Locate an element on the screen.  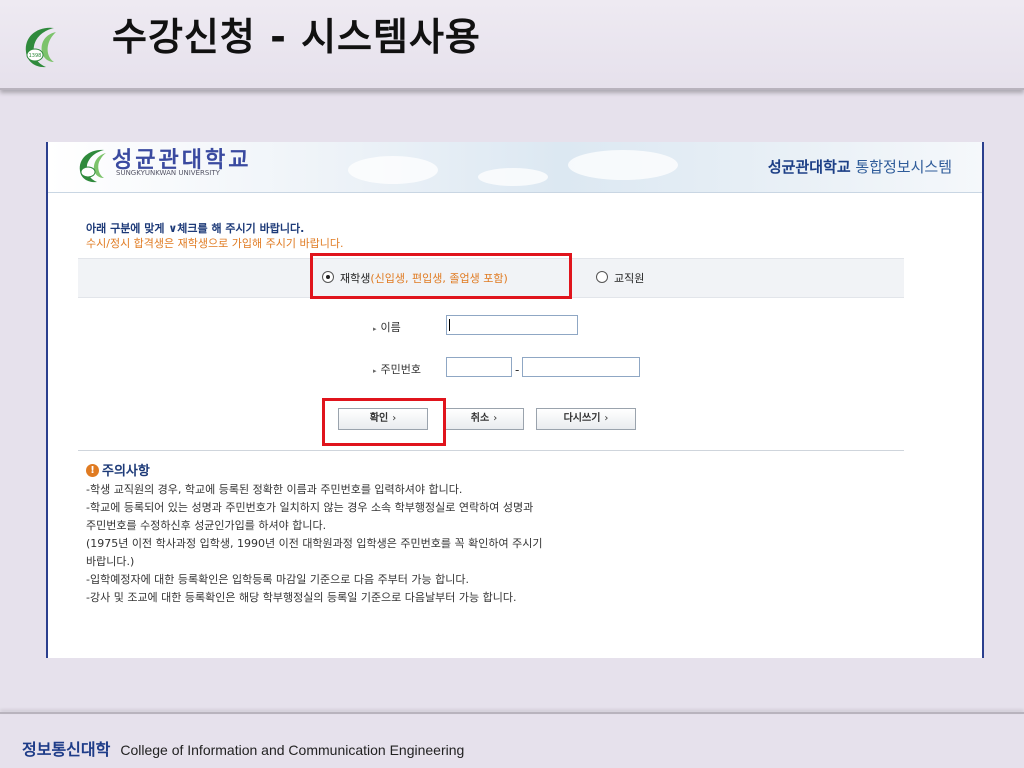
university-logo-icon: 1398 is located at coordinates (40, 47).